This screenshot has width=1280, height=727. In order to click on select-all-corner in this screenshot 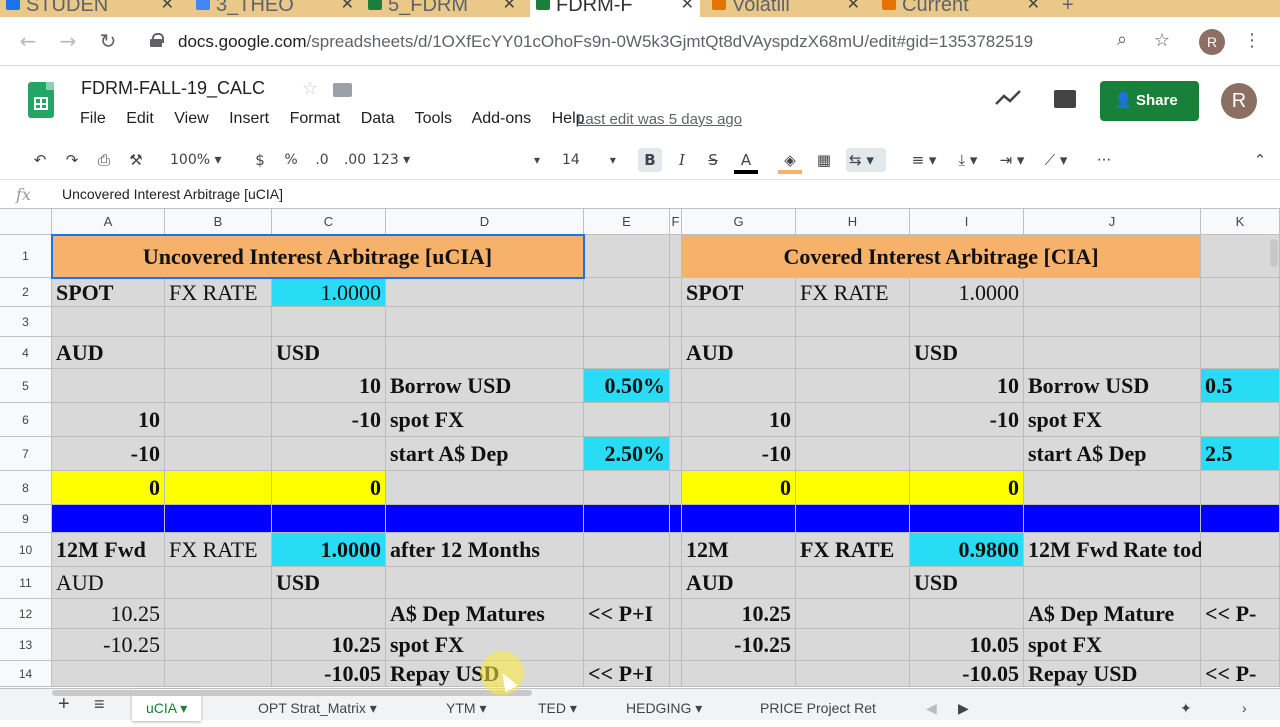, I will do `click(26, 222)`.